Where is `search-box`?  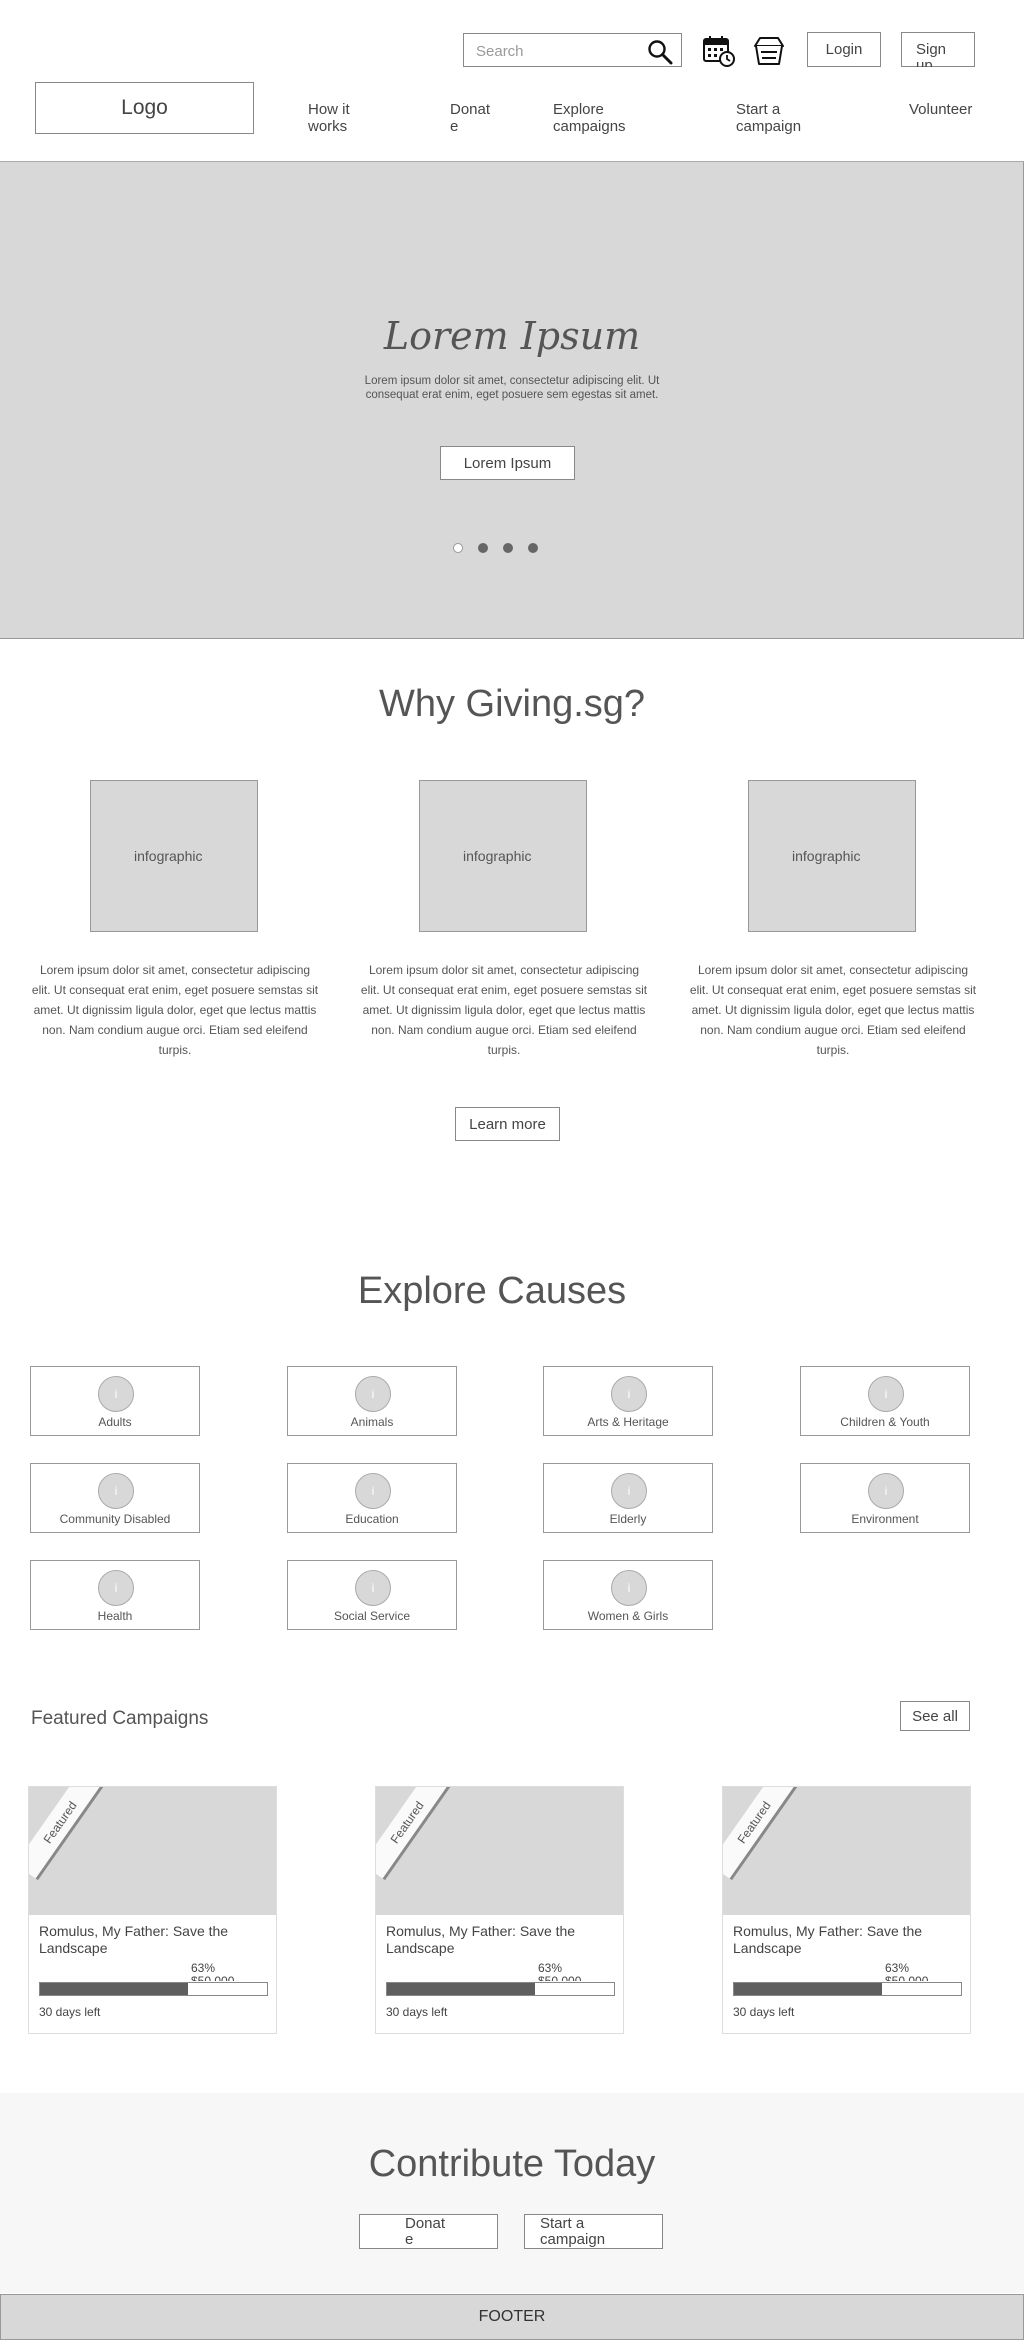
search-box is located at coordinates (572, 50).